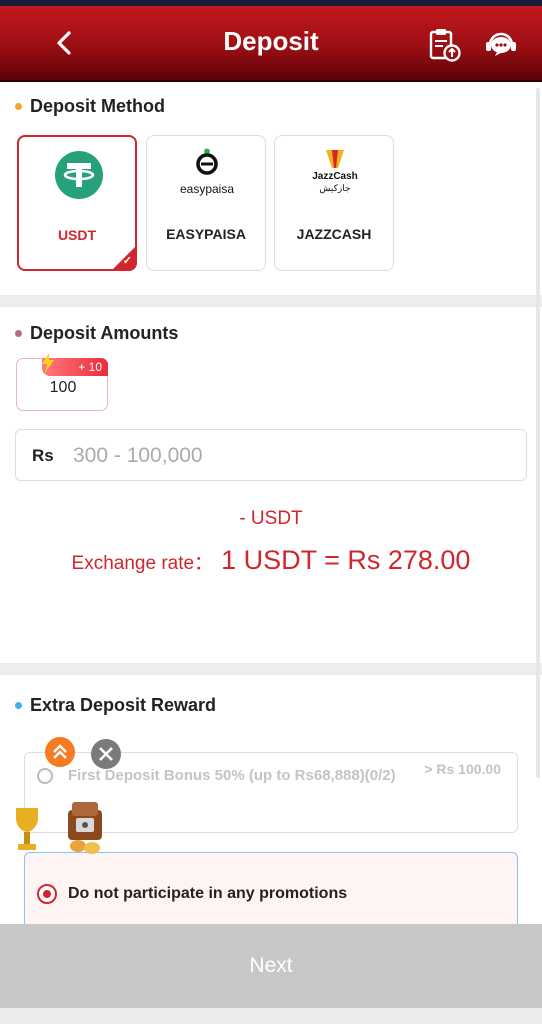 Image resolution: width=542 pixels, height=1024 pixels. I want to click on amount-input, so click(288, 456).